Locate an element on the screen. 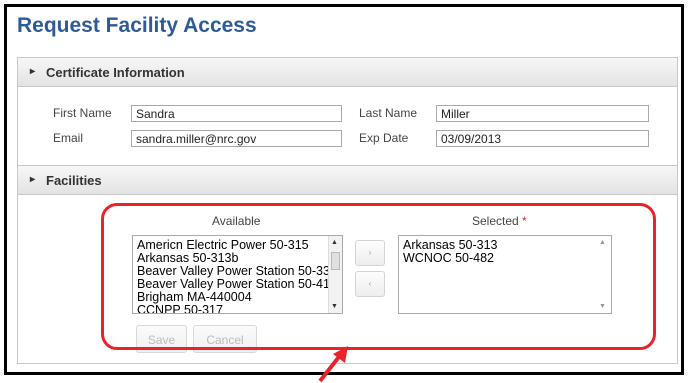 The image size is (692, 383). facilities-section-label: Facilities is located at coordinates (74, 180).